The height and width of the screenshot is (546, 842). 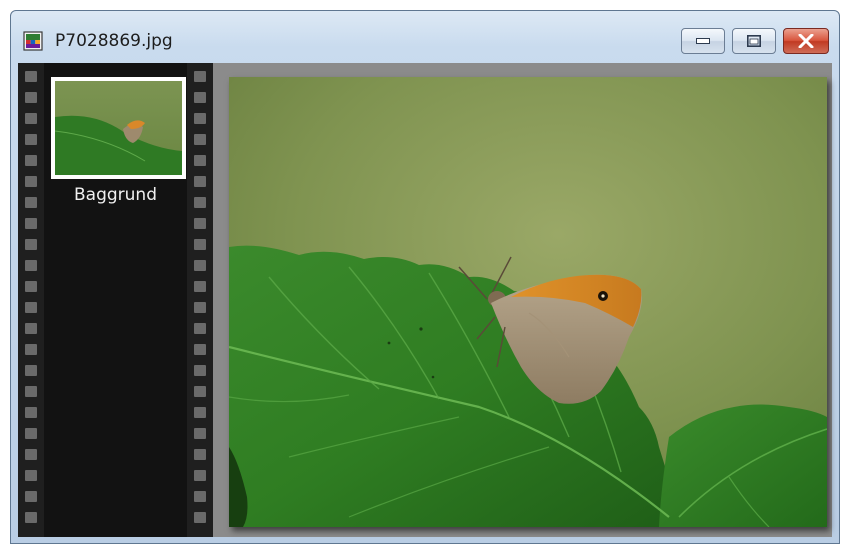 I want to click on desktop-background, so click(x=421, y=5).